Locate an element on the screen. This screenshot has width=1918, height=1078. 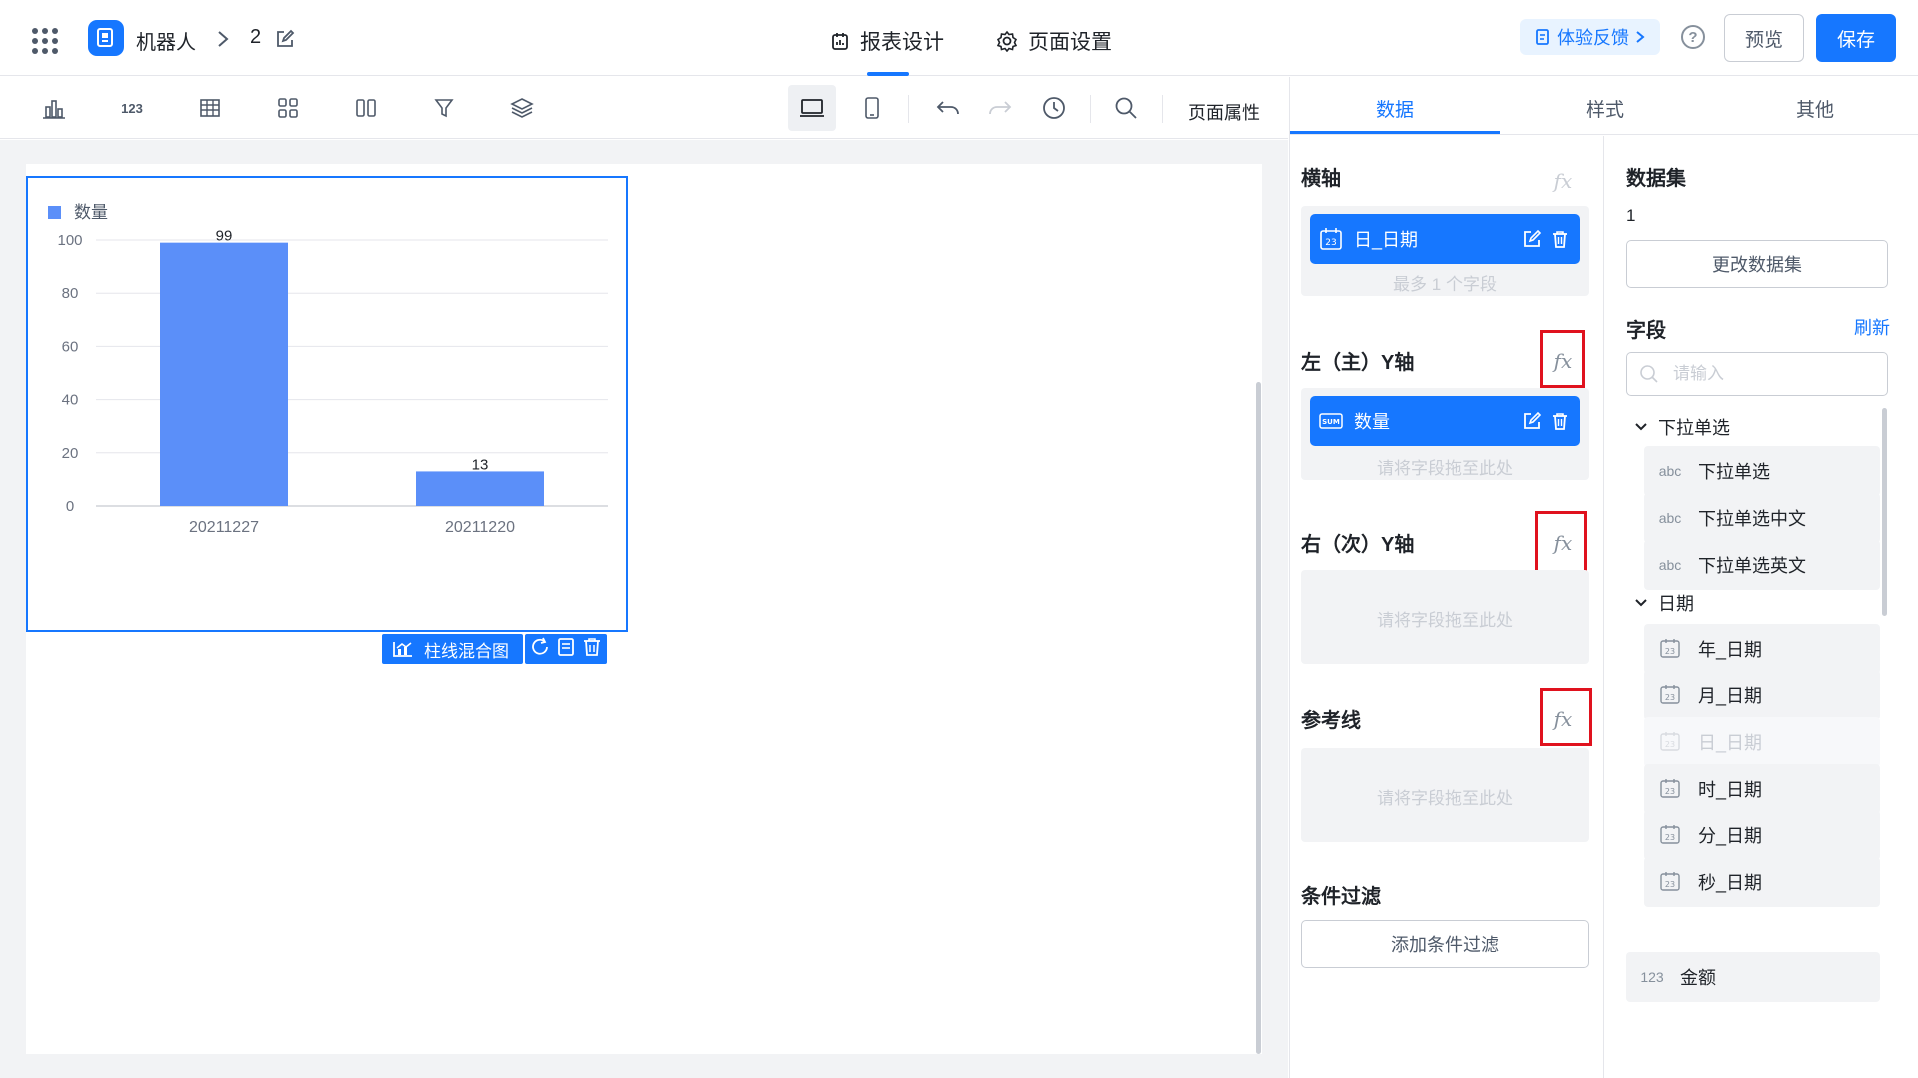
filter-icon is located at coordinates (444, 108).